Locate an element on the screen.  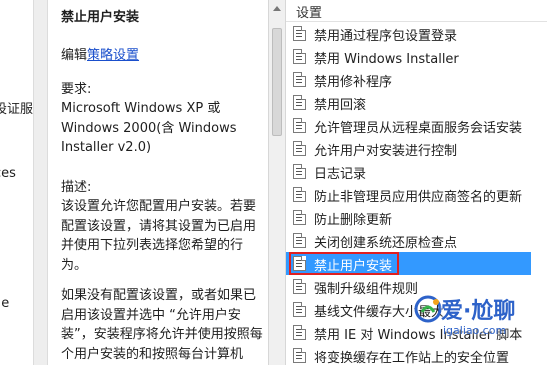
setting-label: 日志记录 is located at coordinates (340, 174).